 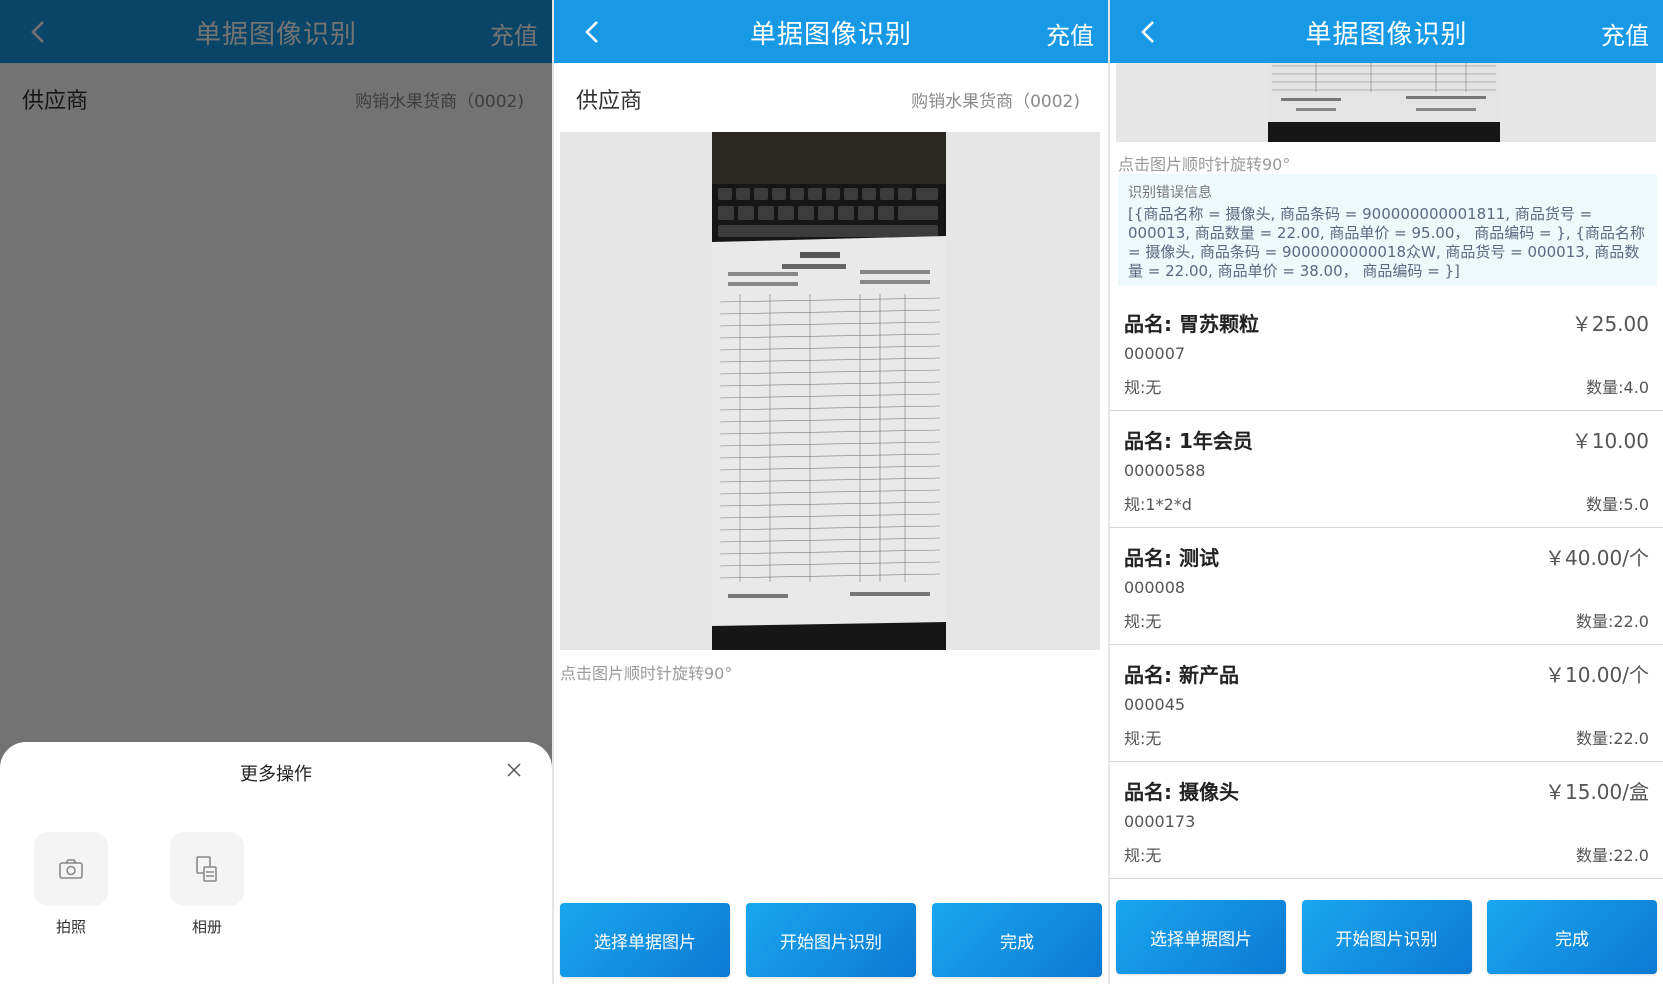 I want to click on error-title: 识别错误信息, so click(x=1170, y=193).